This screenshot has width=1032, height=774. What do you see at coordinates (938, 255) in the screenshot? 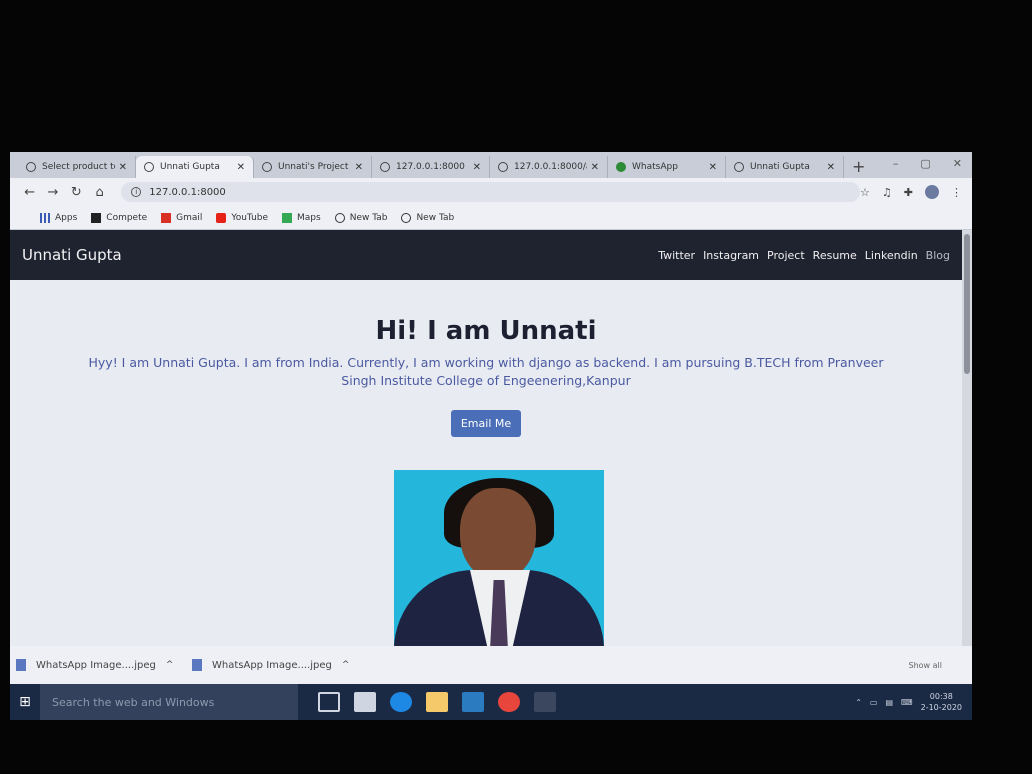
I see `nav-link-blog: Blog` at bounding box center [938, 255].